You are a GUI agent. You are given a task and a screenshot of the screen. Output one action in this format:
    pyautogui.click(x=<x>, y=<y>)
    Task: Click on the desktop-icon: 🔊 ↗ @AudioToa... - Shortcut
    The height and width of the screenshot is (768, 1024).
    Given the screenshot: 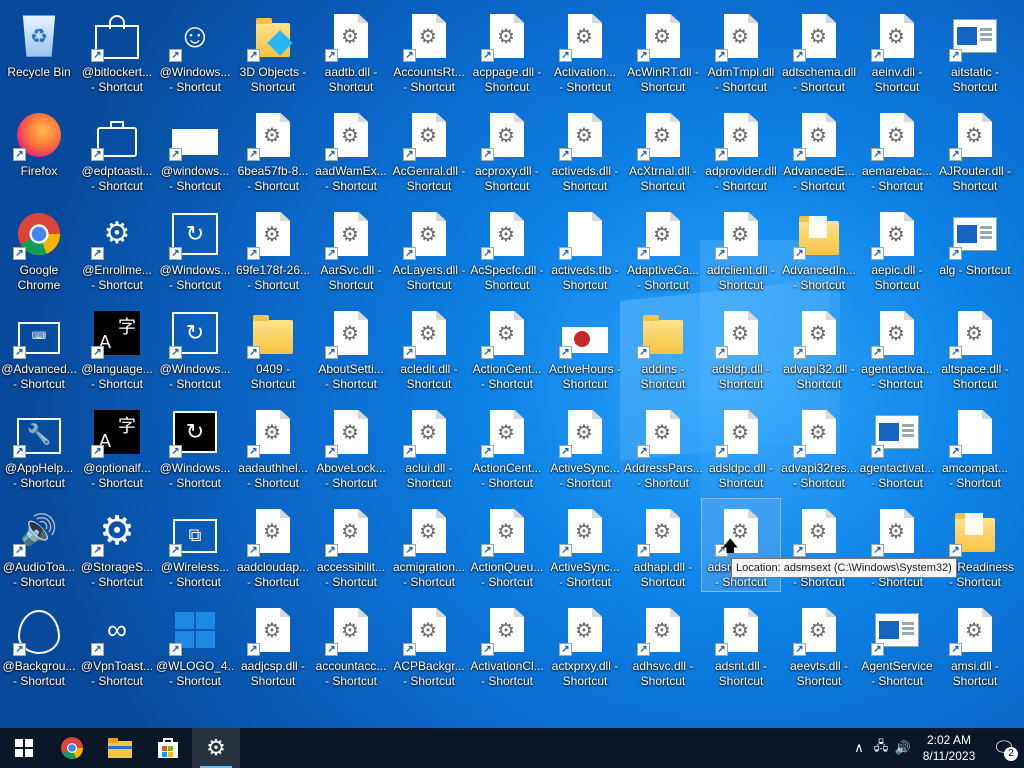 What is the action you would take?
    pyautogui.click(x=39, y=545)
    